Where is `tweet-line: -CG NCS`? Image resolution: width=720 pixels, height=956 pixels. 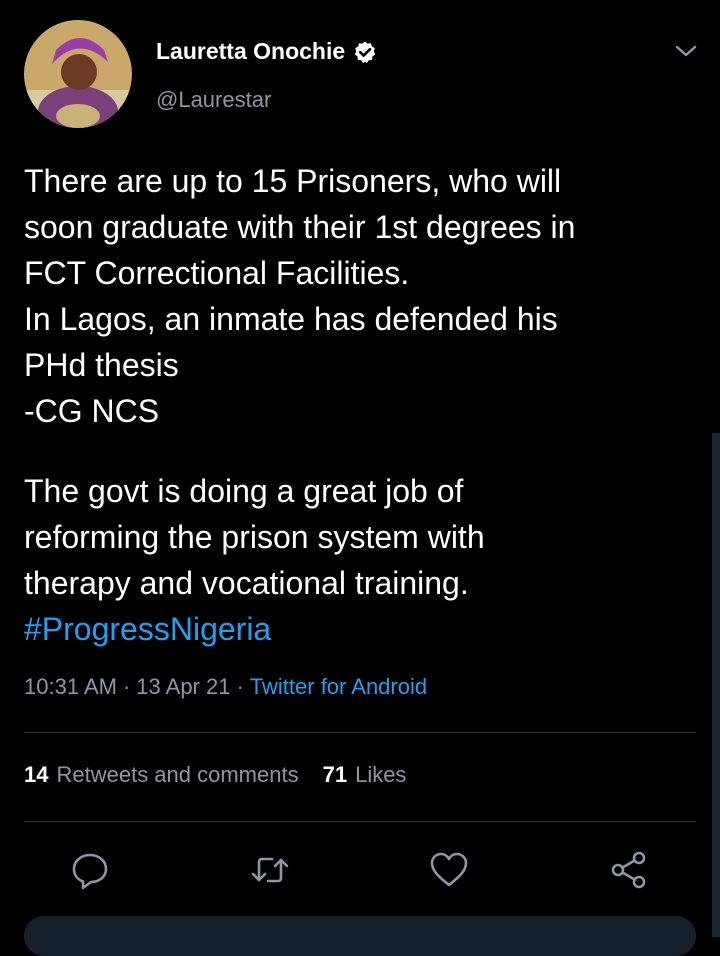 tweet-line: -CG NCS is located at coordinates (92, 411).